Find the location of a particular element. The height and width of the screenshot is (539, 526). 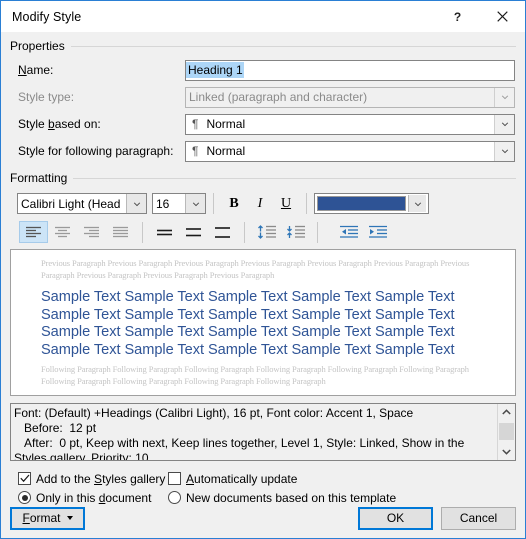

align-left-icon is located at coordinates (33, 231).